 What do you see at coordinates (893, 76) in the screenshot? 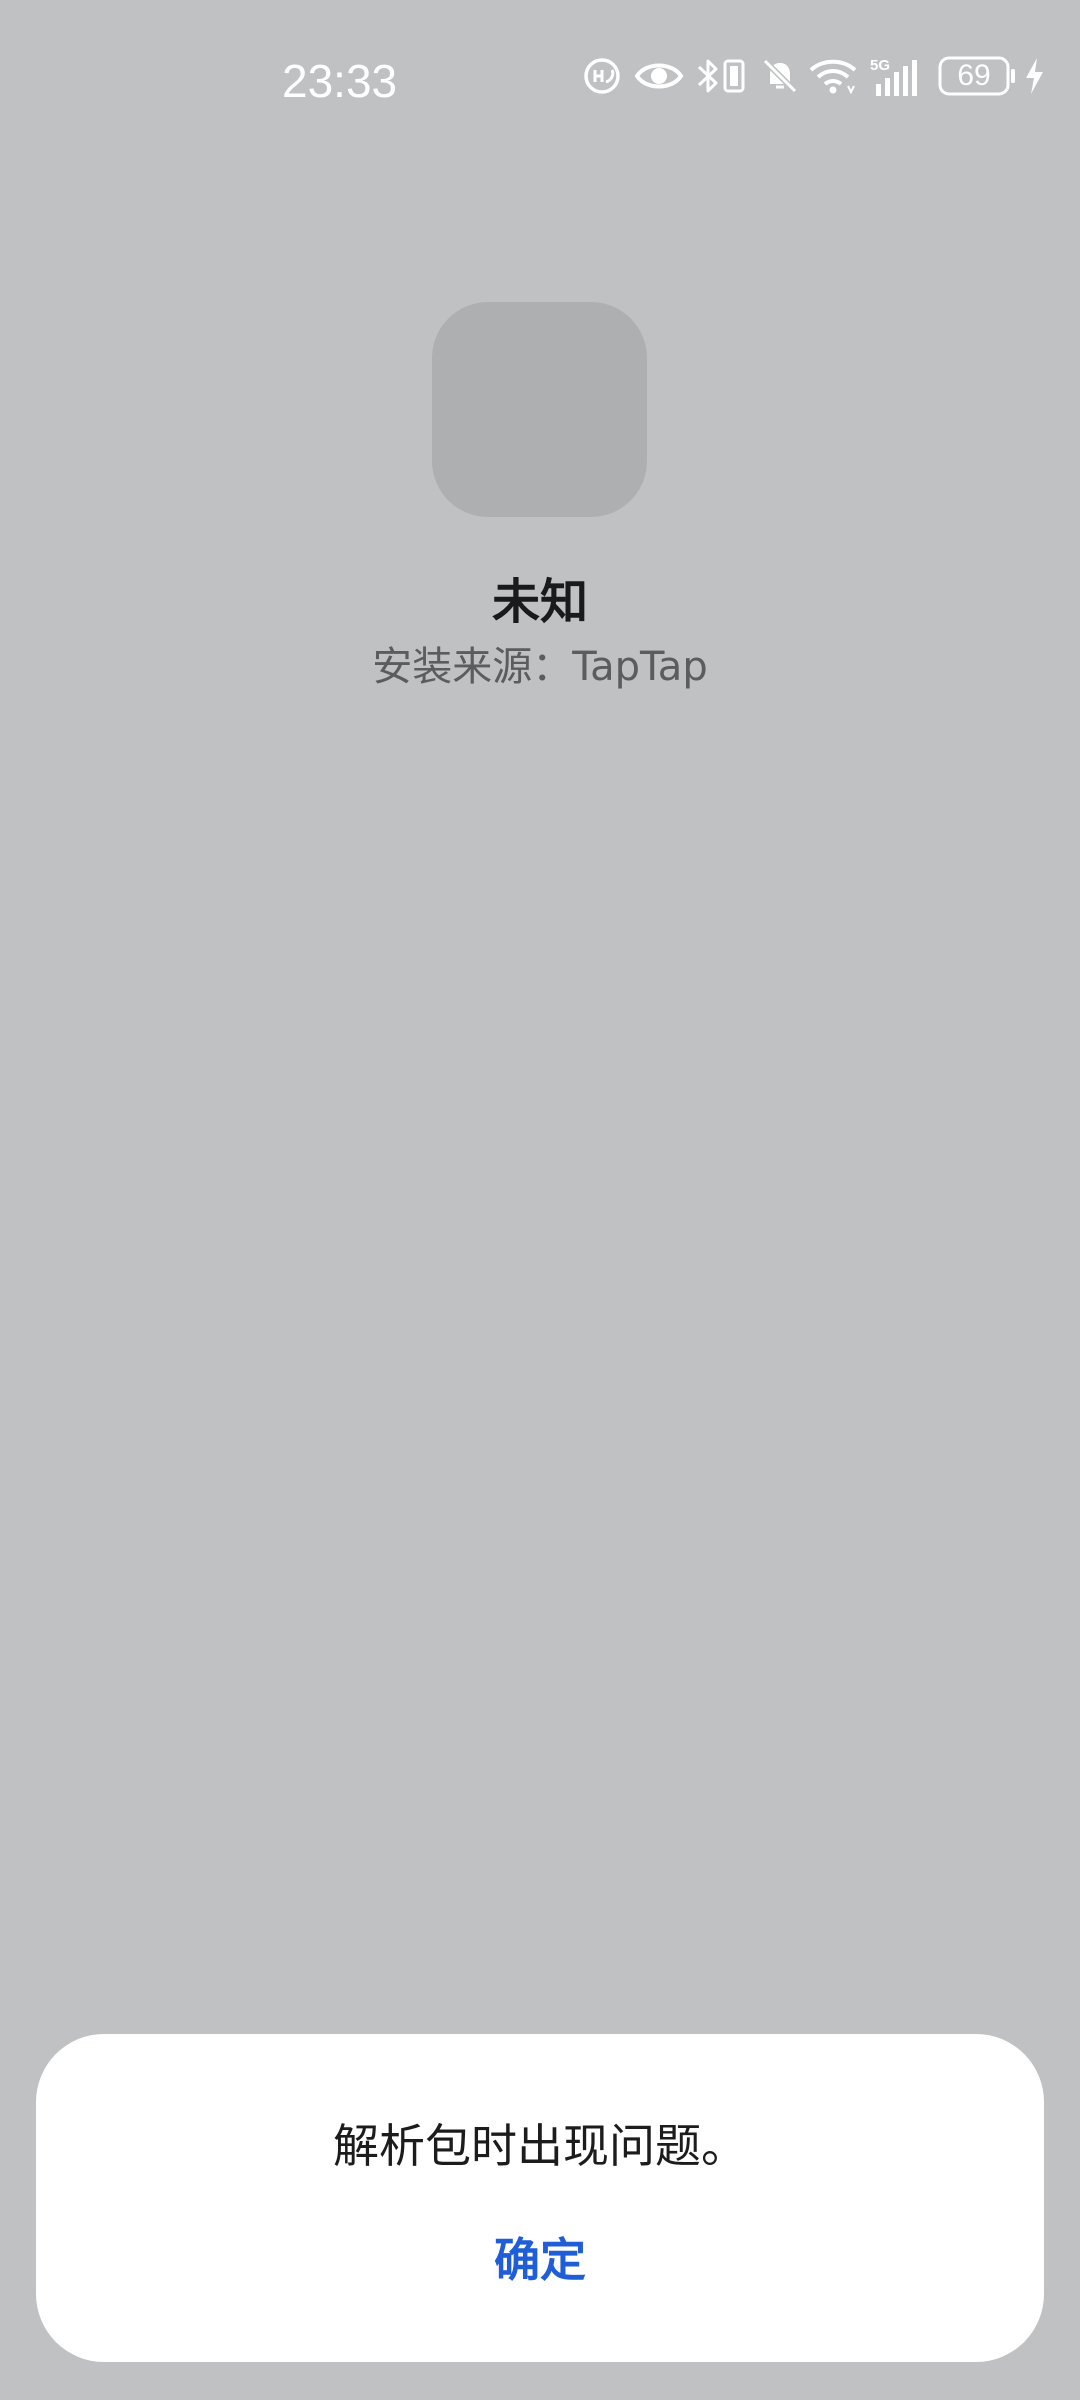
I see `signal-icon: 5G` at bounding box center [893, 76].